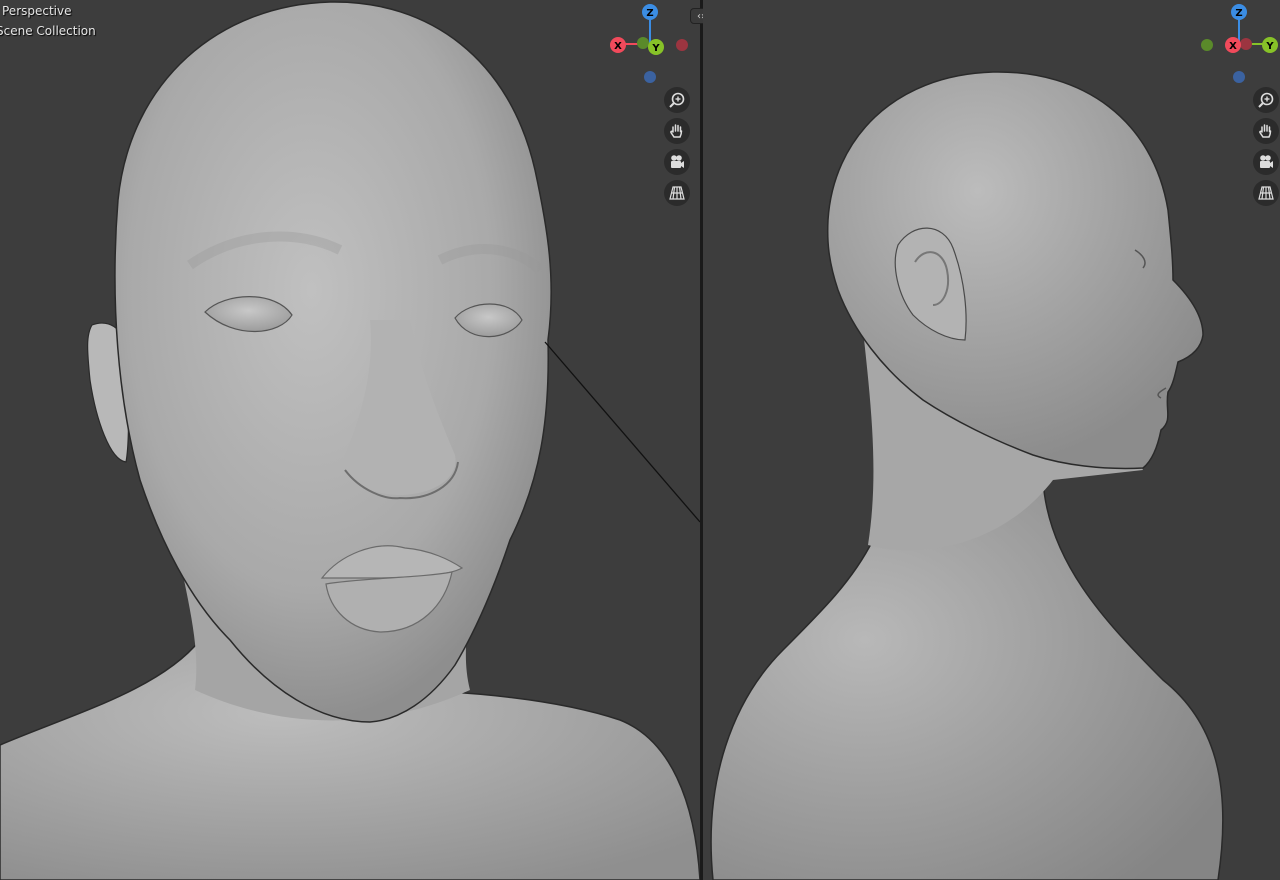 This screenshot has width=1280, height=880. Describe the element at coordinates (37, 11) in the screenshot. I see `viewport-title: Perspective` at that location.